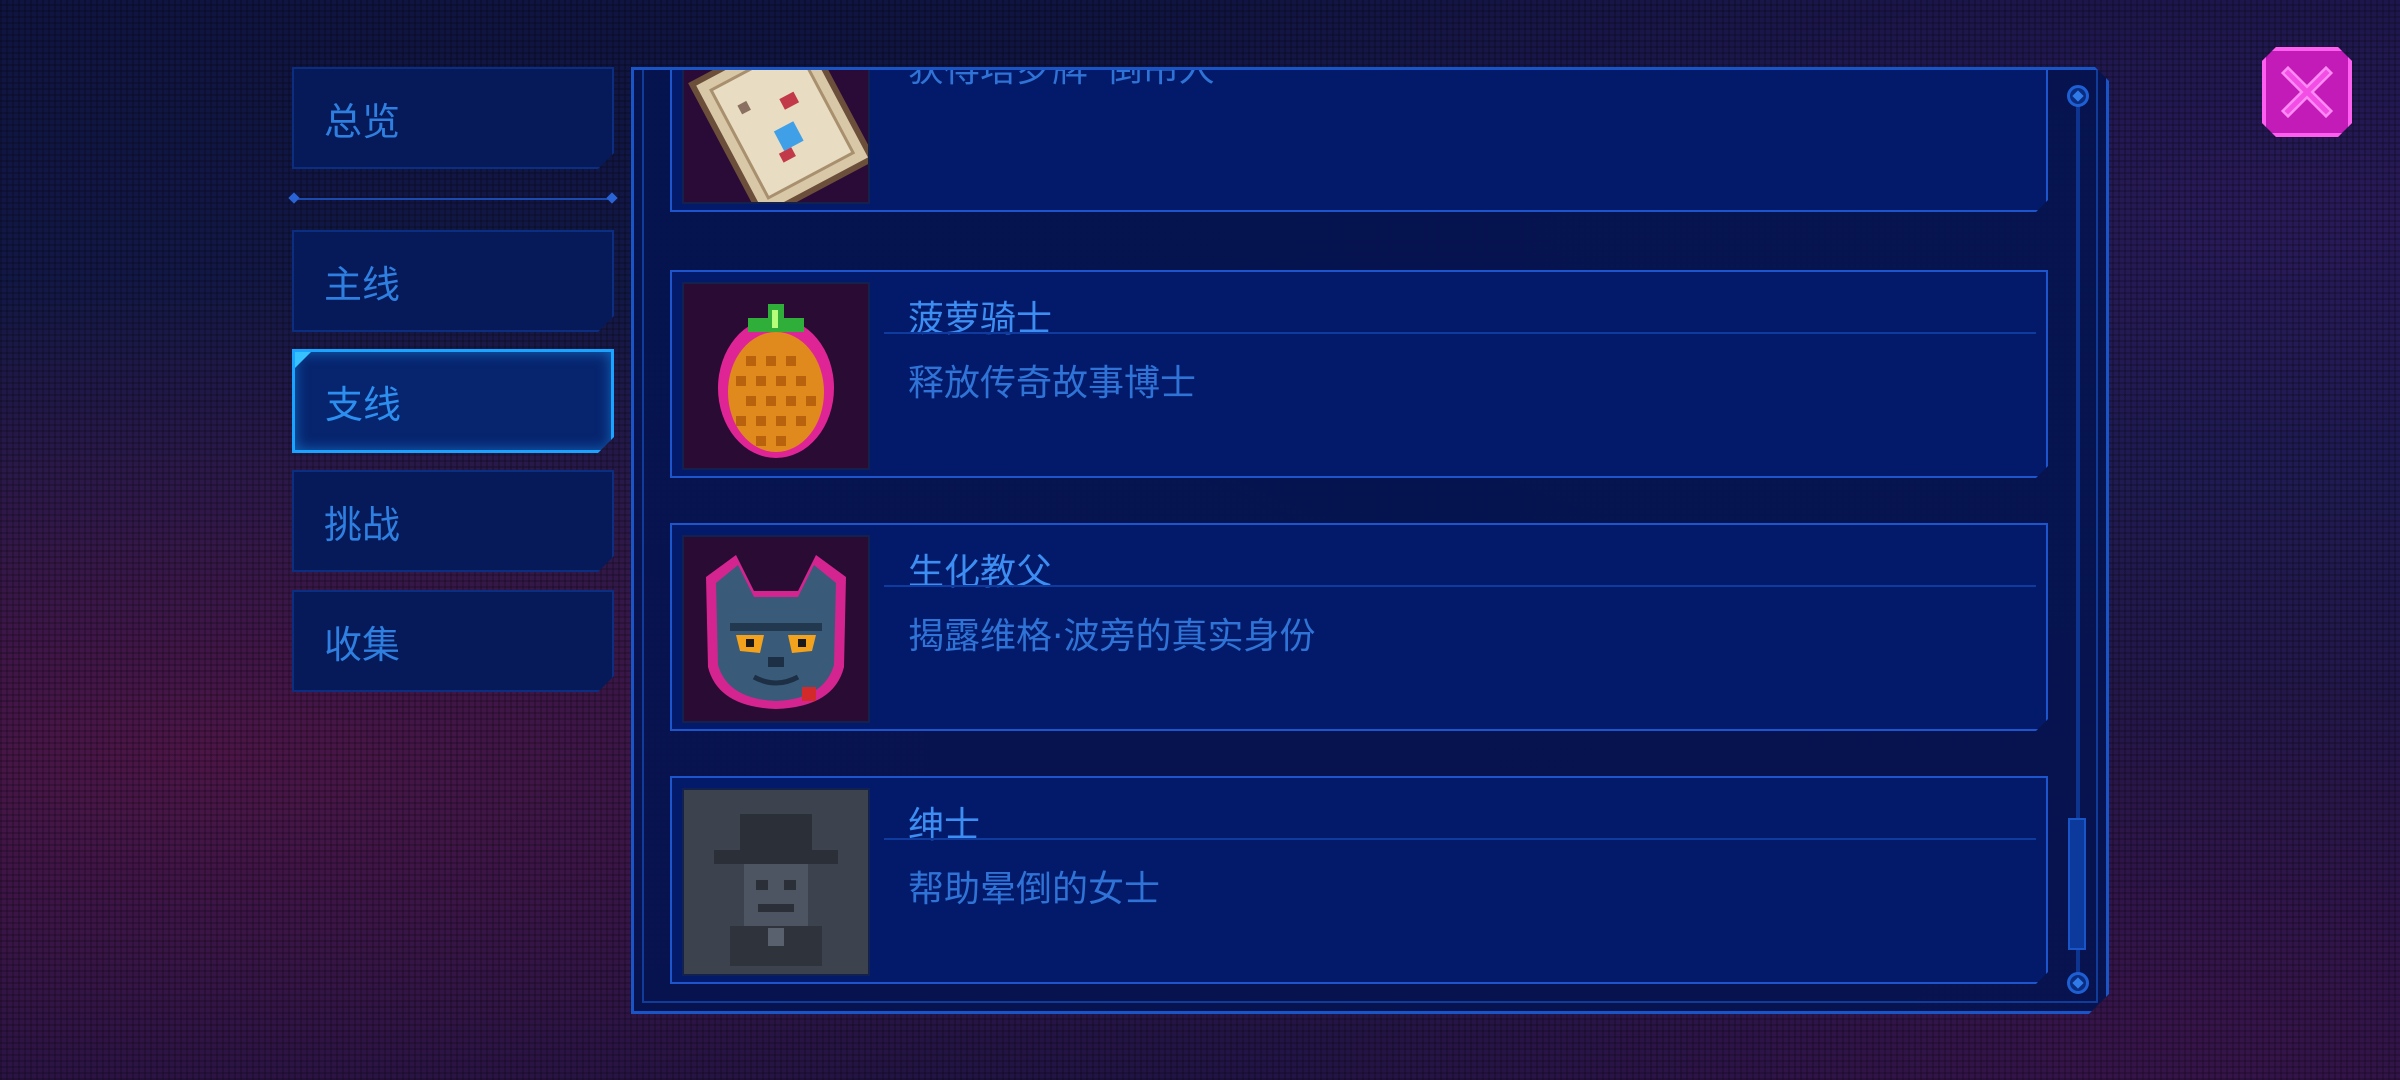 The height and width of the screenshot is (1080, 2400). Describe the element at coordinates (1112, 636) in the screenshot. I see `achievement-description: 揭露维格·波旁的真实身份` at that location.